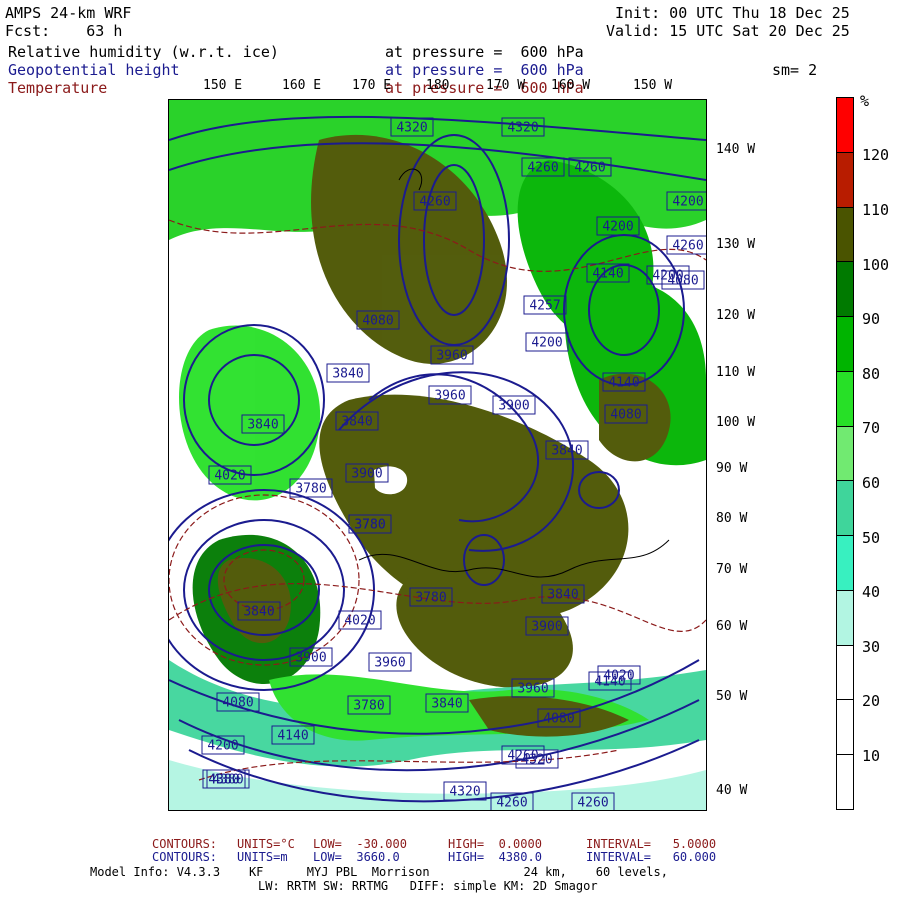 This screenshot has height=900, width=900. I want to click on colorbar-unit: %, so click(865, 101).